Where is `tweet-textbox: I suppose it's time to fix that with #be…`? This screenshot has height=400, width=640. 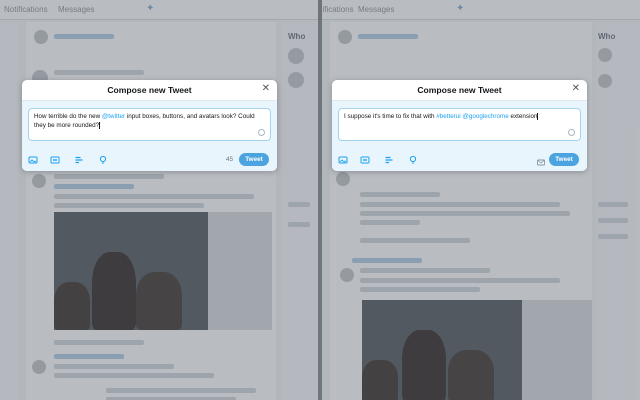
tweet-textbox: I suppose it's time to fix that with #be… is located at coordinates (459, 124).